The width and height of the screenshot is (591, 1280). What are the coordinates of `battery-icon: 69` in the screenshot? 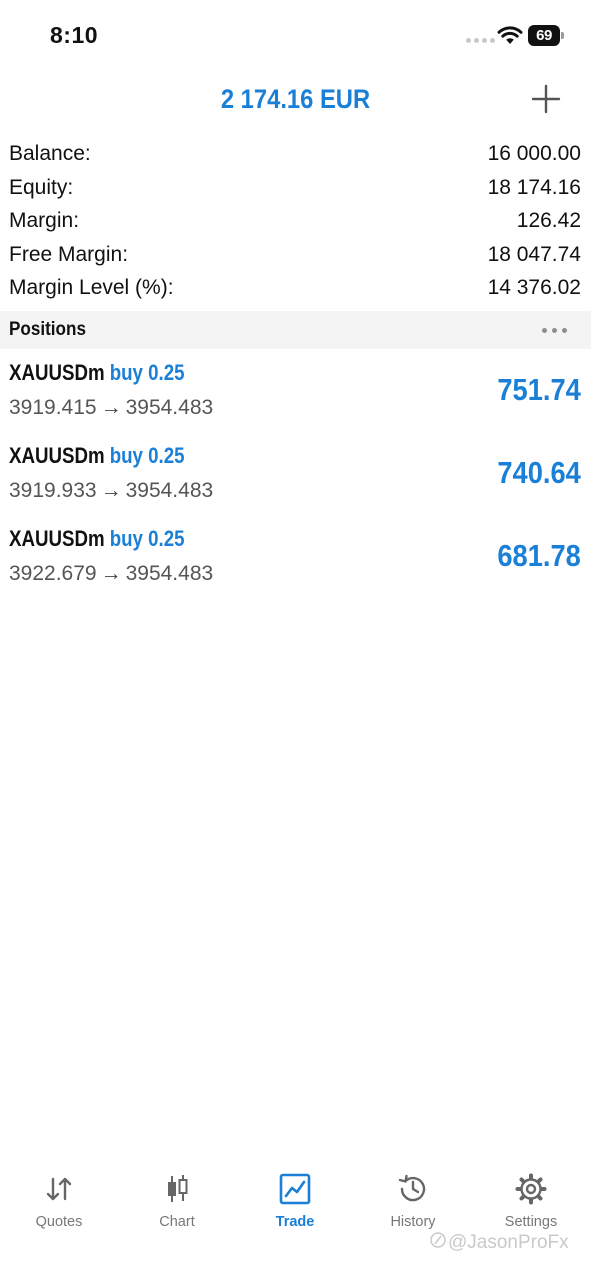 It's located at (546, 35).